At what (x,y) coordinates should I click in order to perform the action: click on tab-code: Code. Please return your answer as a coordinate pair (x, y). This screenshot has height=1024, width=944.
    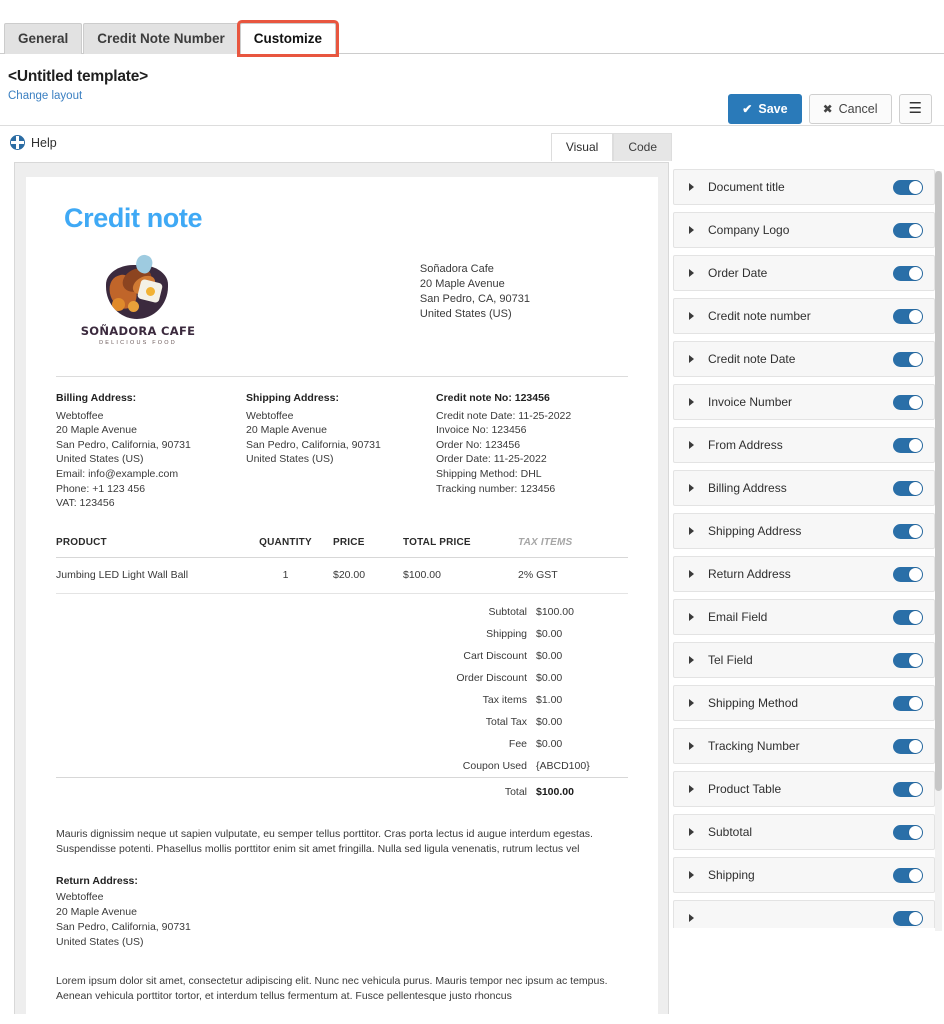
    Looking at the image, I should click on (642, 147).